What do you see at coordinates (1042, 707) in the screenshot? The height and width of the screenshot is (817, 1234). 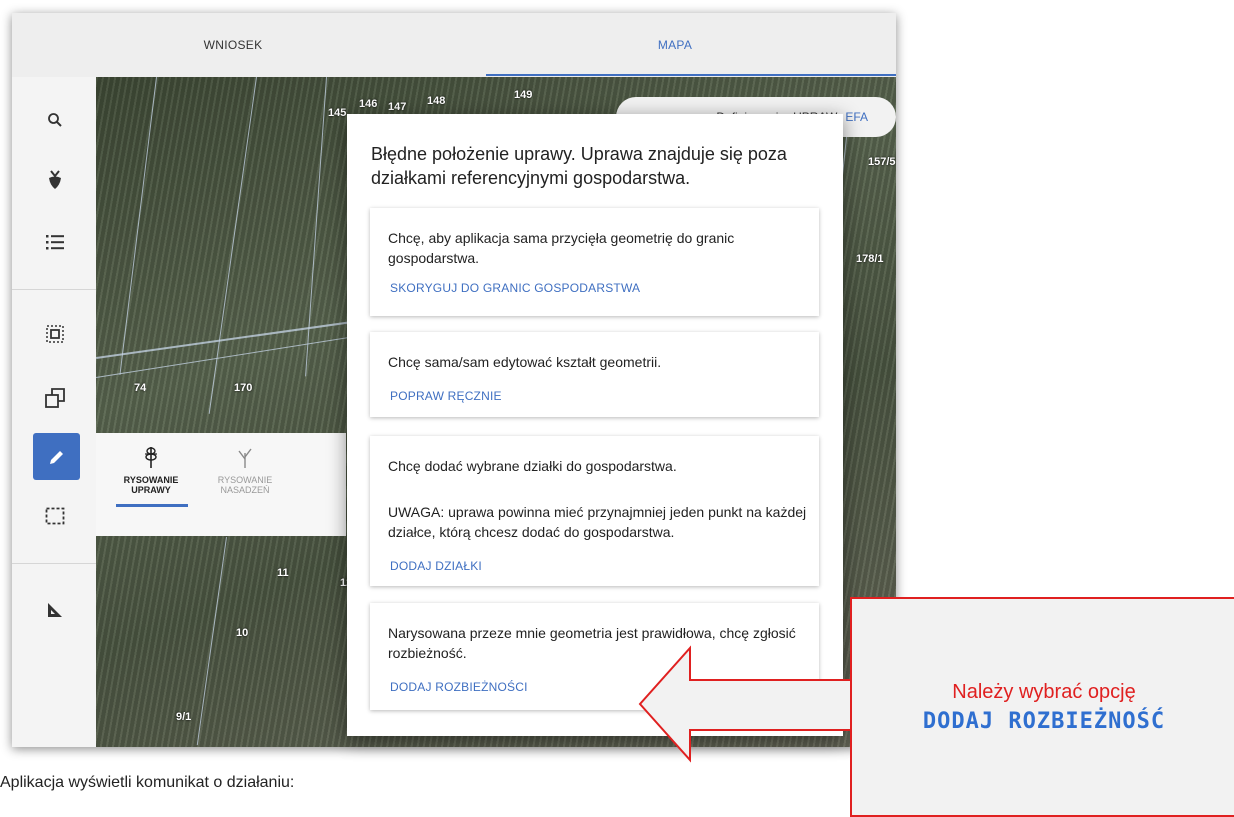 I see `instruction-callout: Należy wybrać opcję DODAJ ROZBIEŻNOŚĆ` at bounding box center [1042, 707].